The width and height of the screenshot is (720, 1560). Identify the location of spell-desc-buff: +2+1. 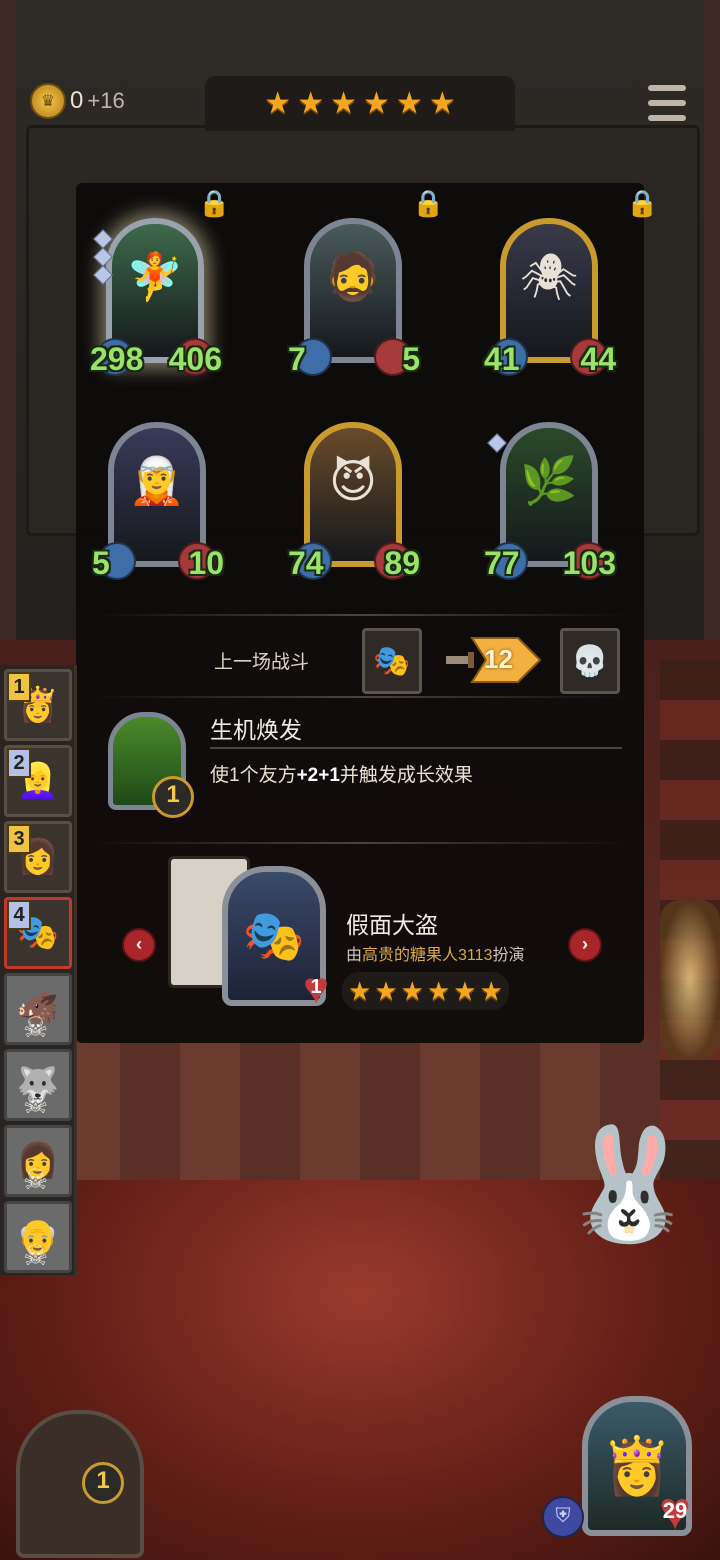
(318, 775).